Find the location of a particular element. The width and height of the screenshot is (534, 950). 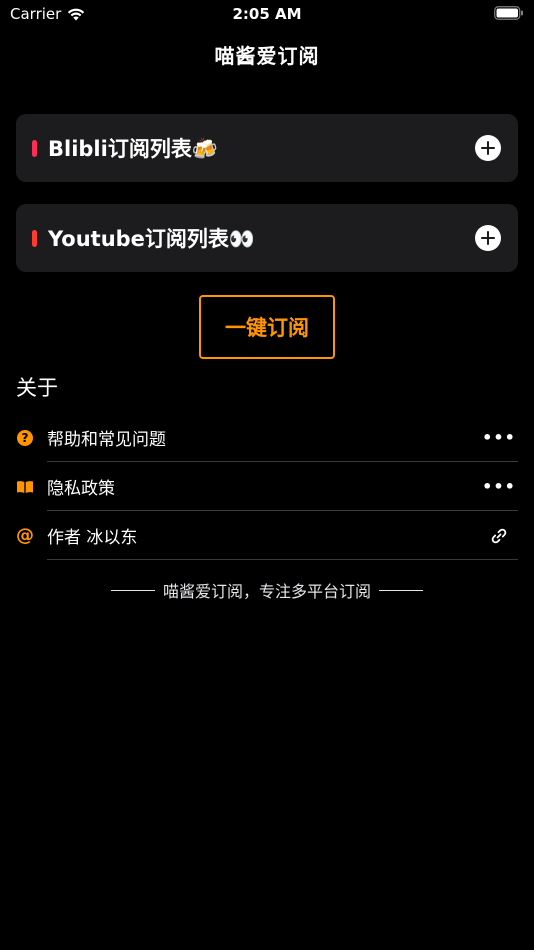

add-bilibili-icon is located at coordinates (488, 148).